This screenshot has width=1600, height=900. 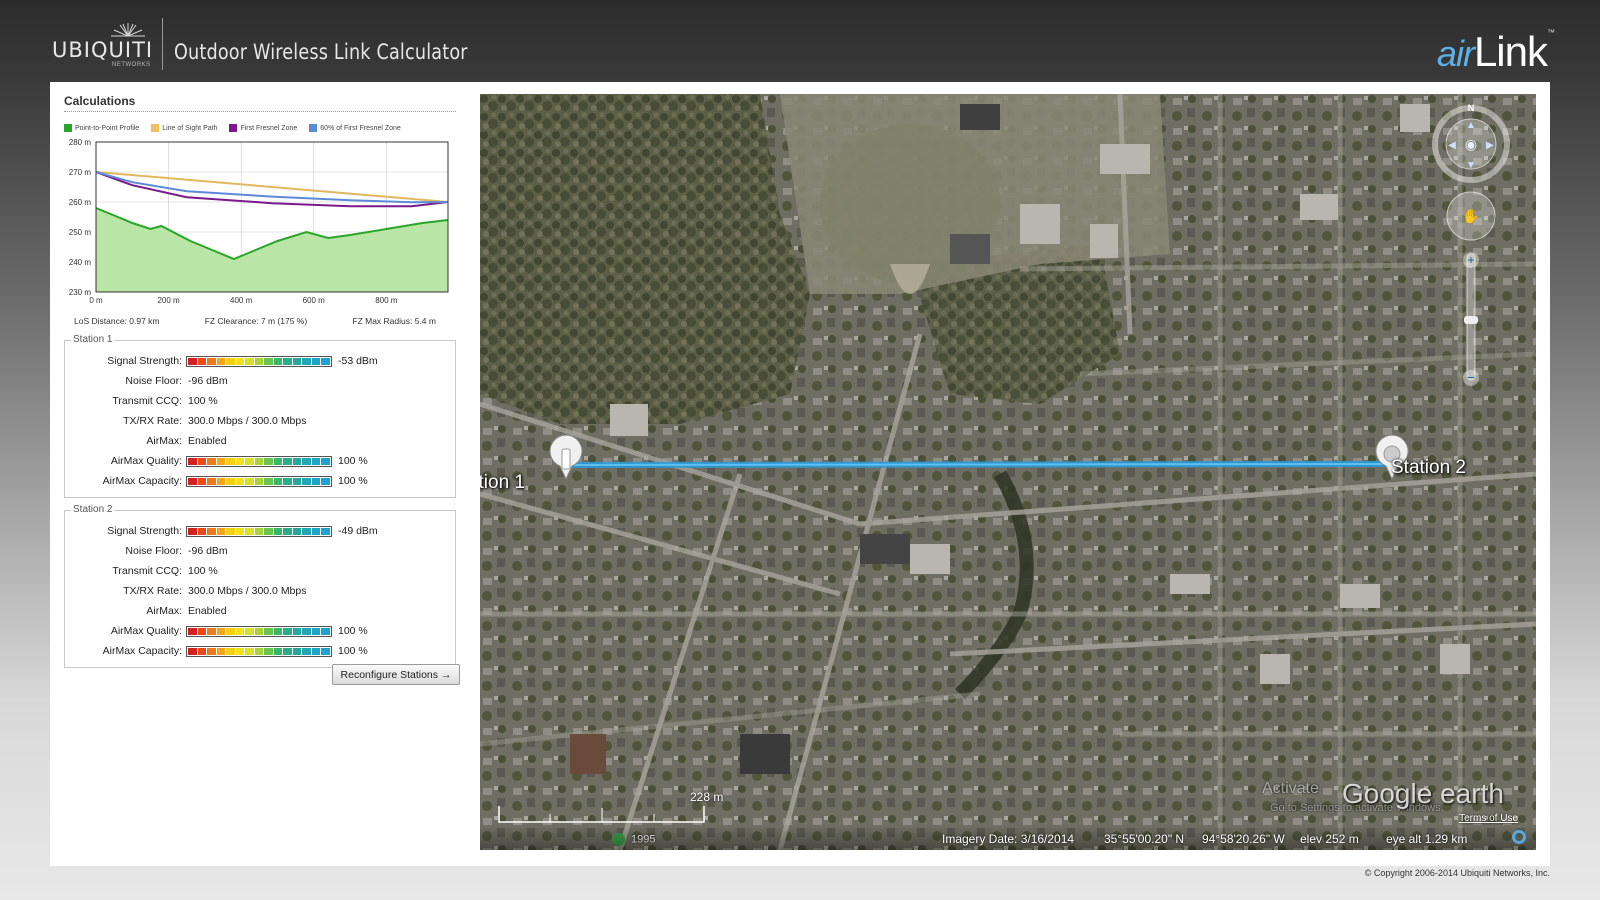 I want to click on zoom-slider-thumb, so click(x=1471, y=320).